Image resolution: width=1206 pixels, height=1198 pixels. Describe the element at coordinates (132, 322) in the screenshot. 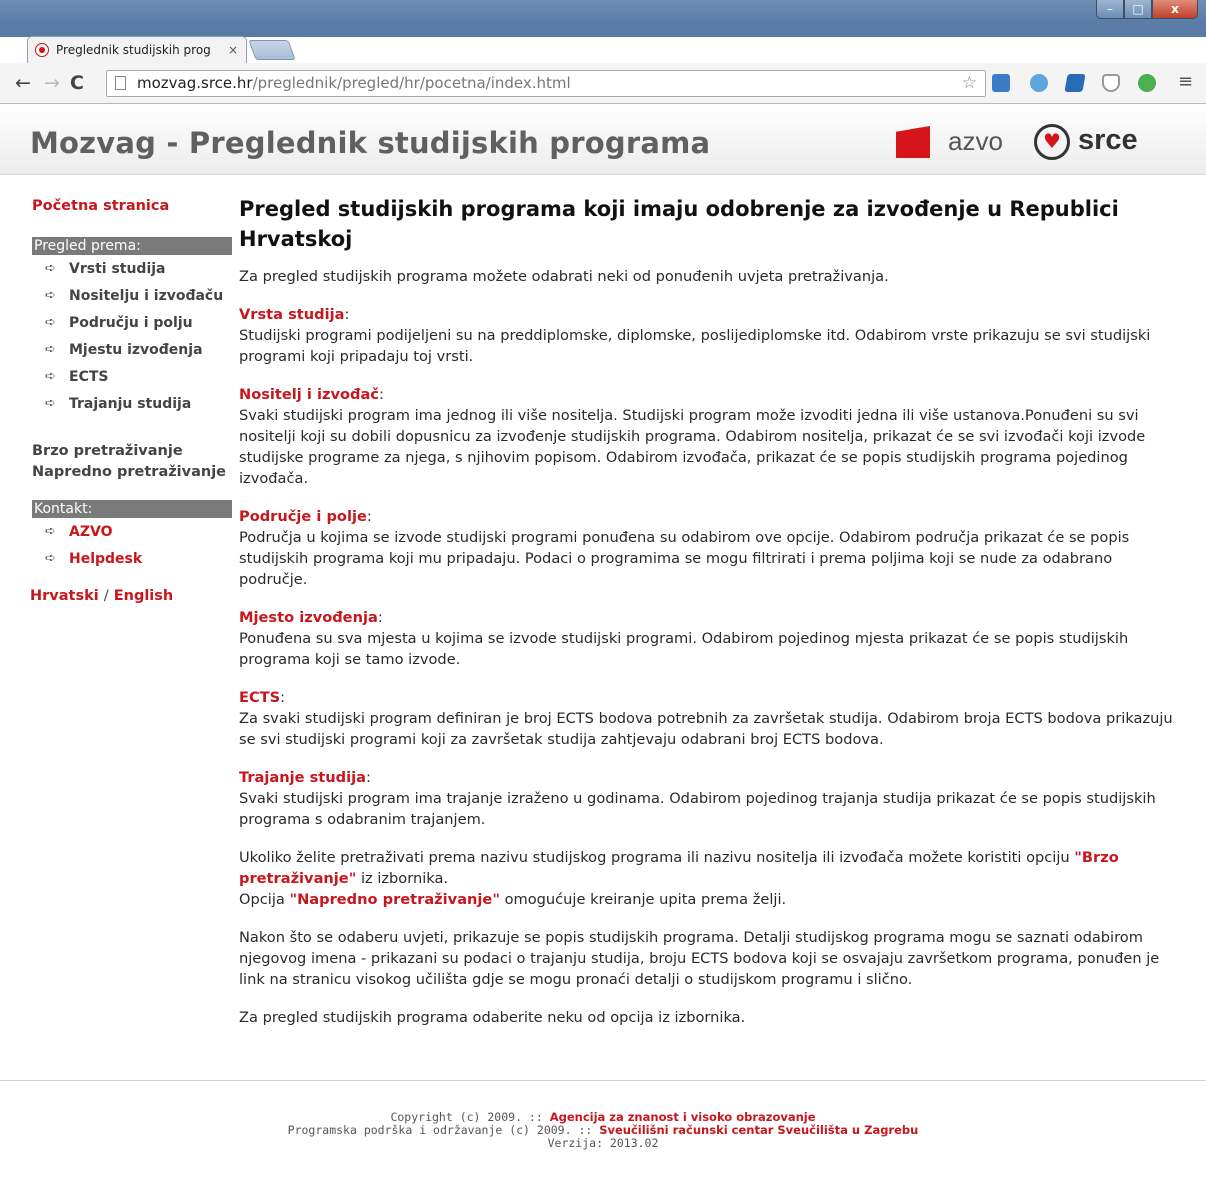

I see `sidebar-item-podrucju: ➪ Području i polju` at that location.